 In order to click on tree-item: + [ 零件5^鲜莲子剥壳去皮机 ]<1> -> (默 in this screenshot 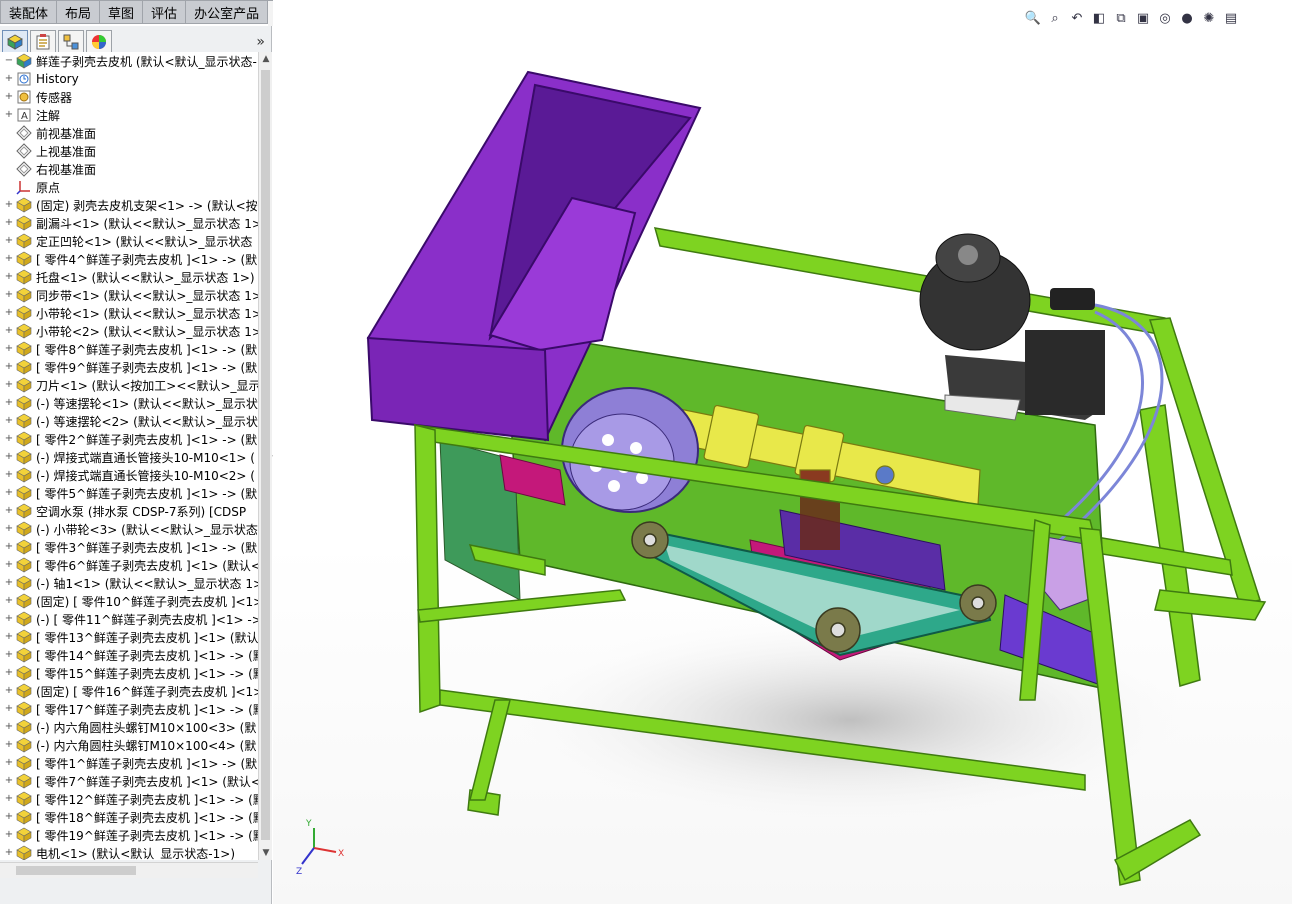, I will do `click(129, 493)`.